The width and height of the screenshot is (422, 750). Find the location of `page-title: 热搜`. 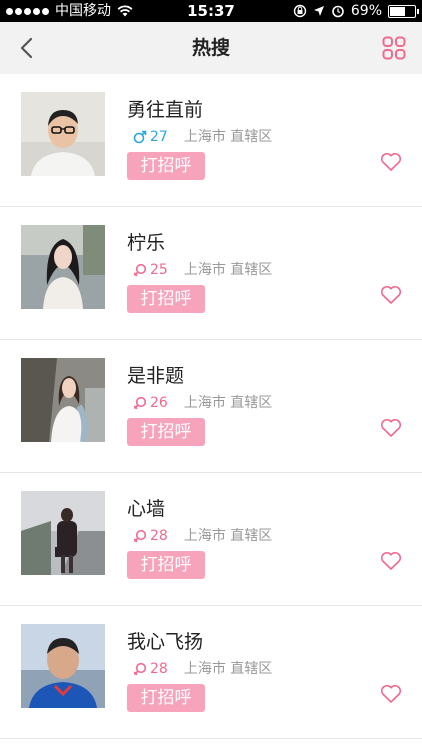

page-title: 热搜 is located at coordinates (210, 48).